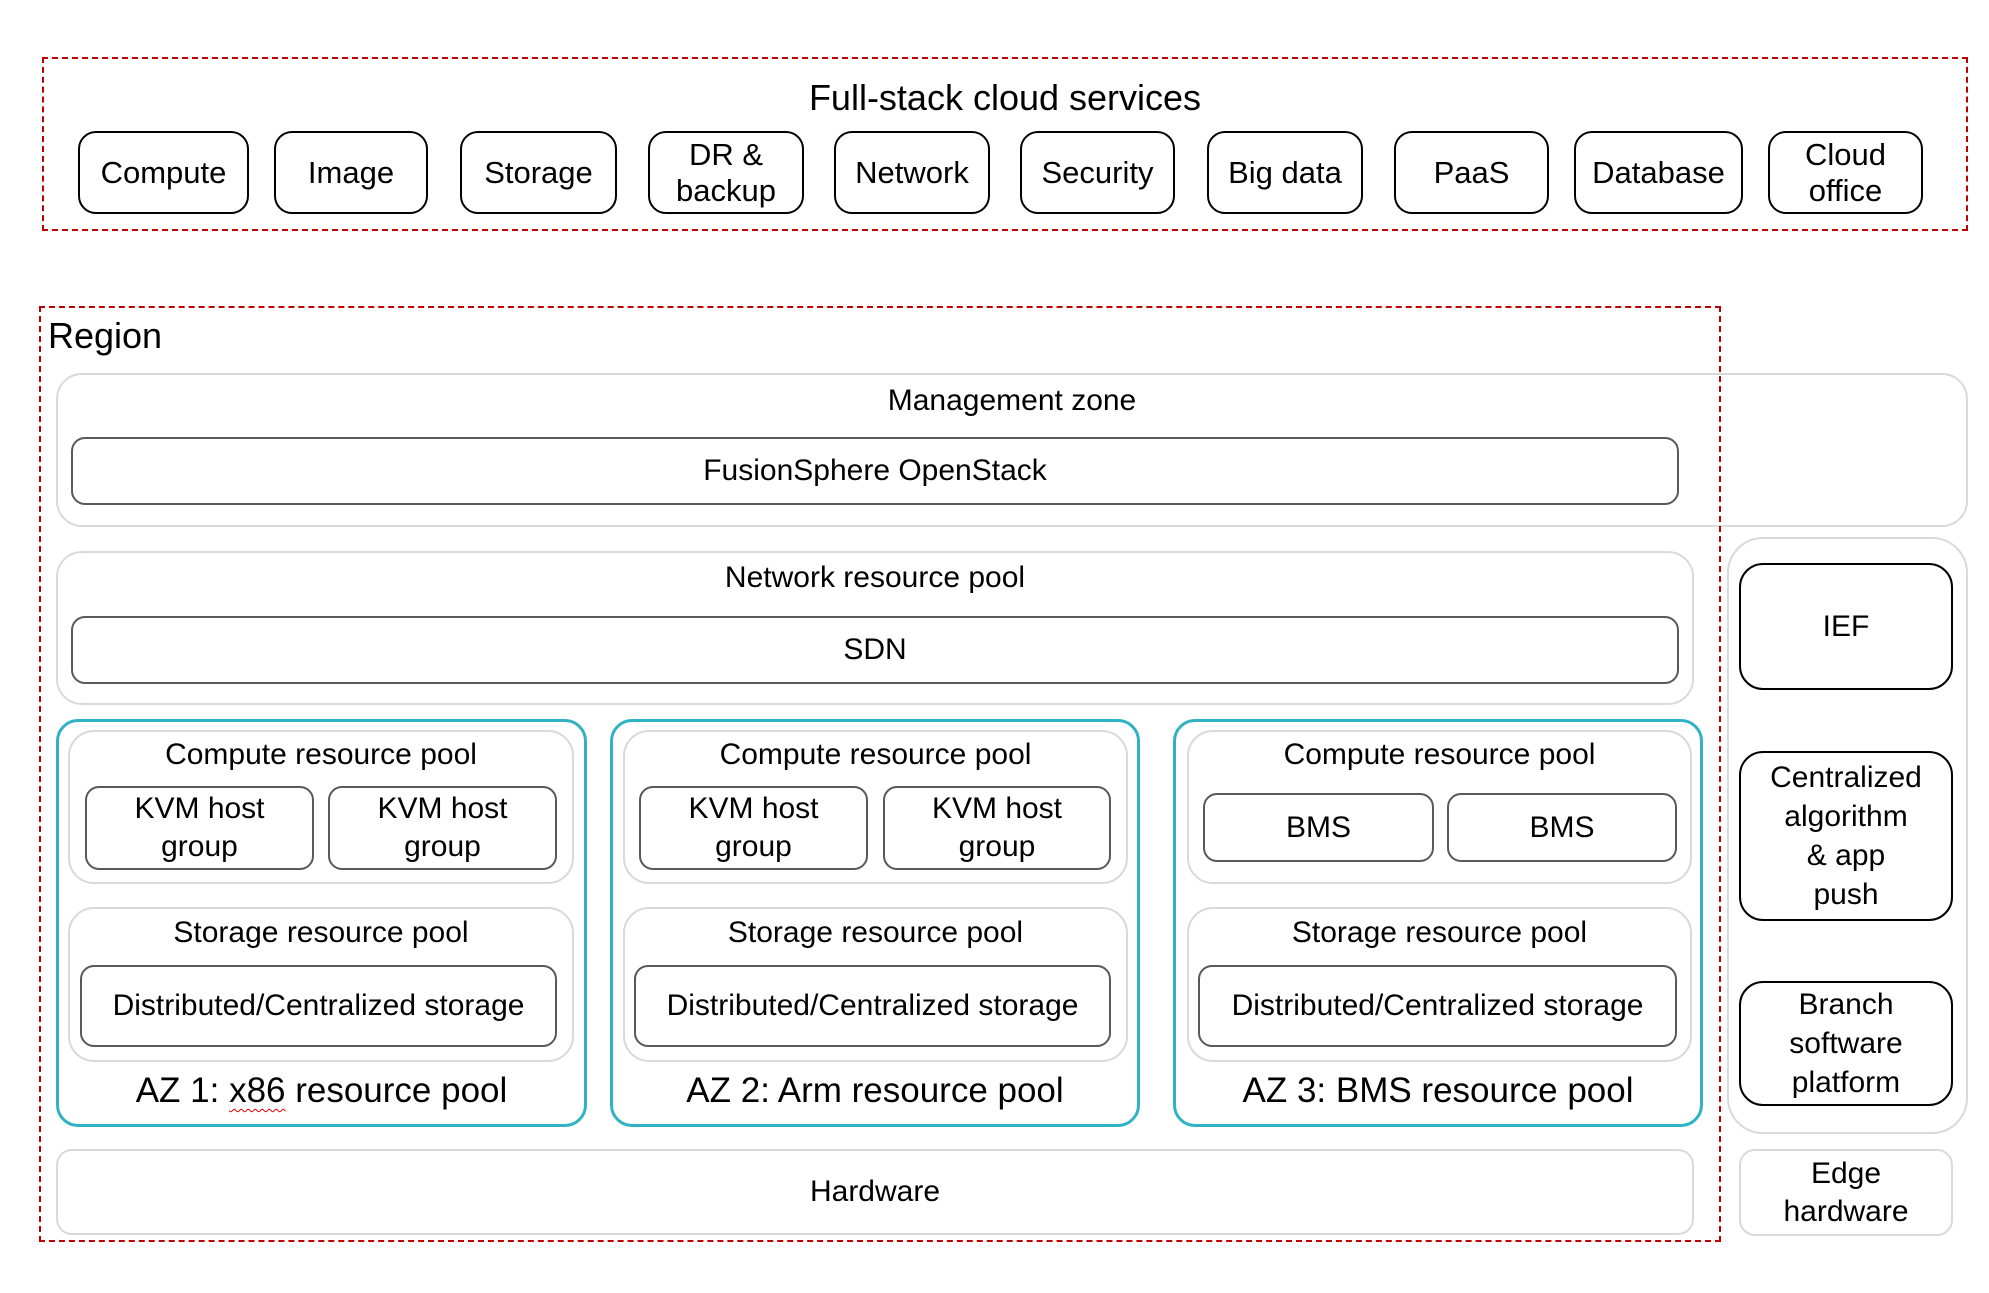 The width and height of the screenshot is (1989, 1293). What do you see at coordinates (1439, 932) in the screenshot?
I see `az3-storage-pool-title: Storage resource pool` at bounding box center [1439, 932].